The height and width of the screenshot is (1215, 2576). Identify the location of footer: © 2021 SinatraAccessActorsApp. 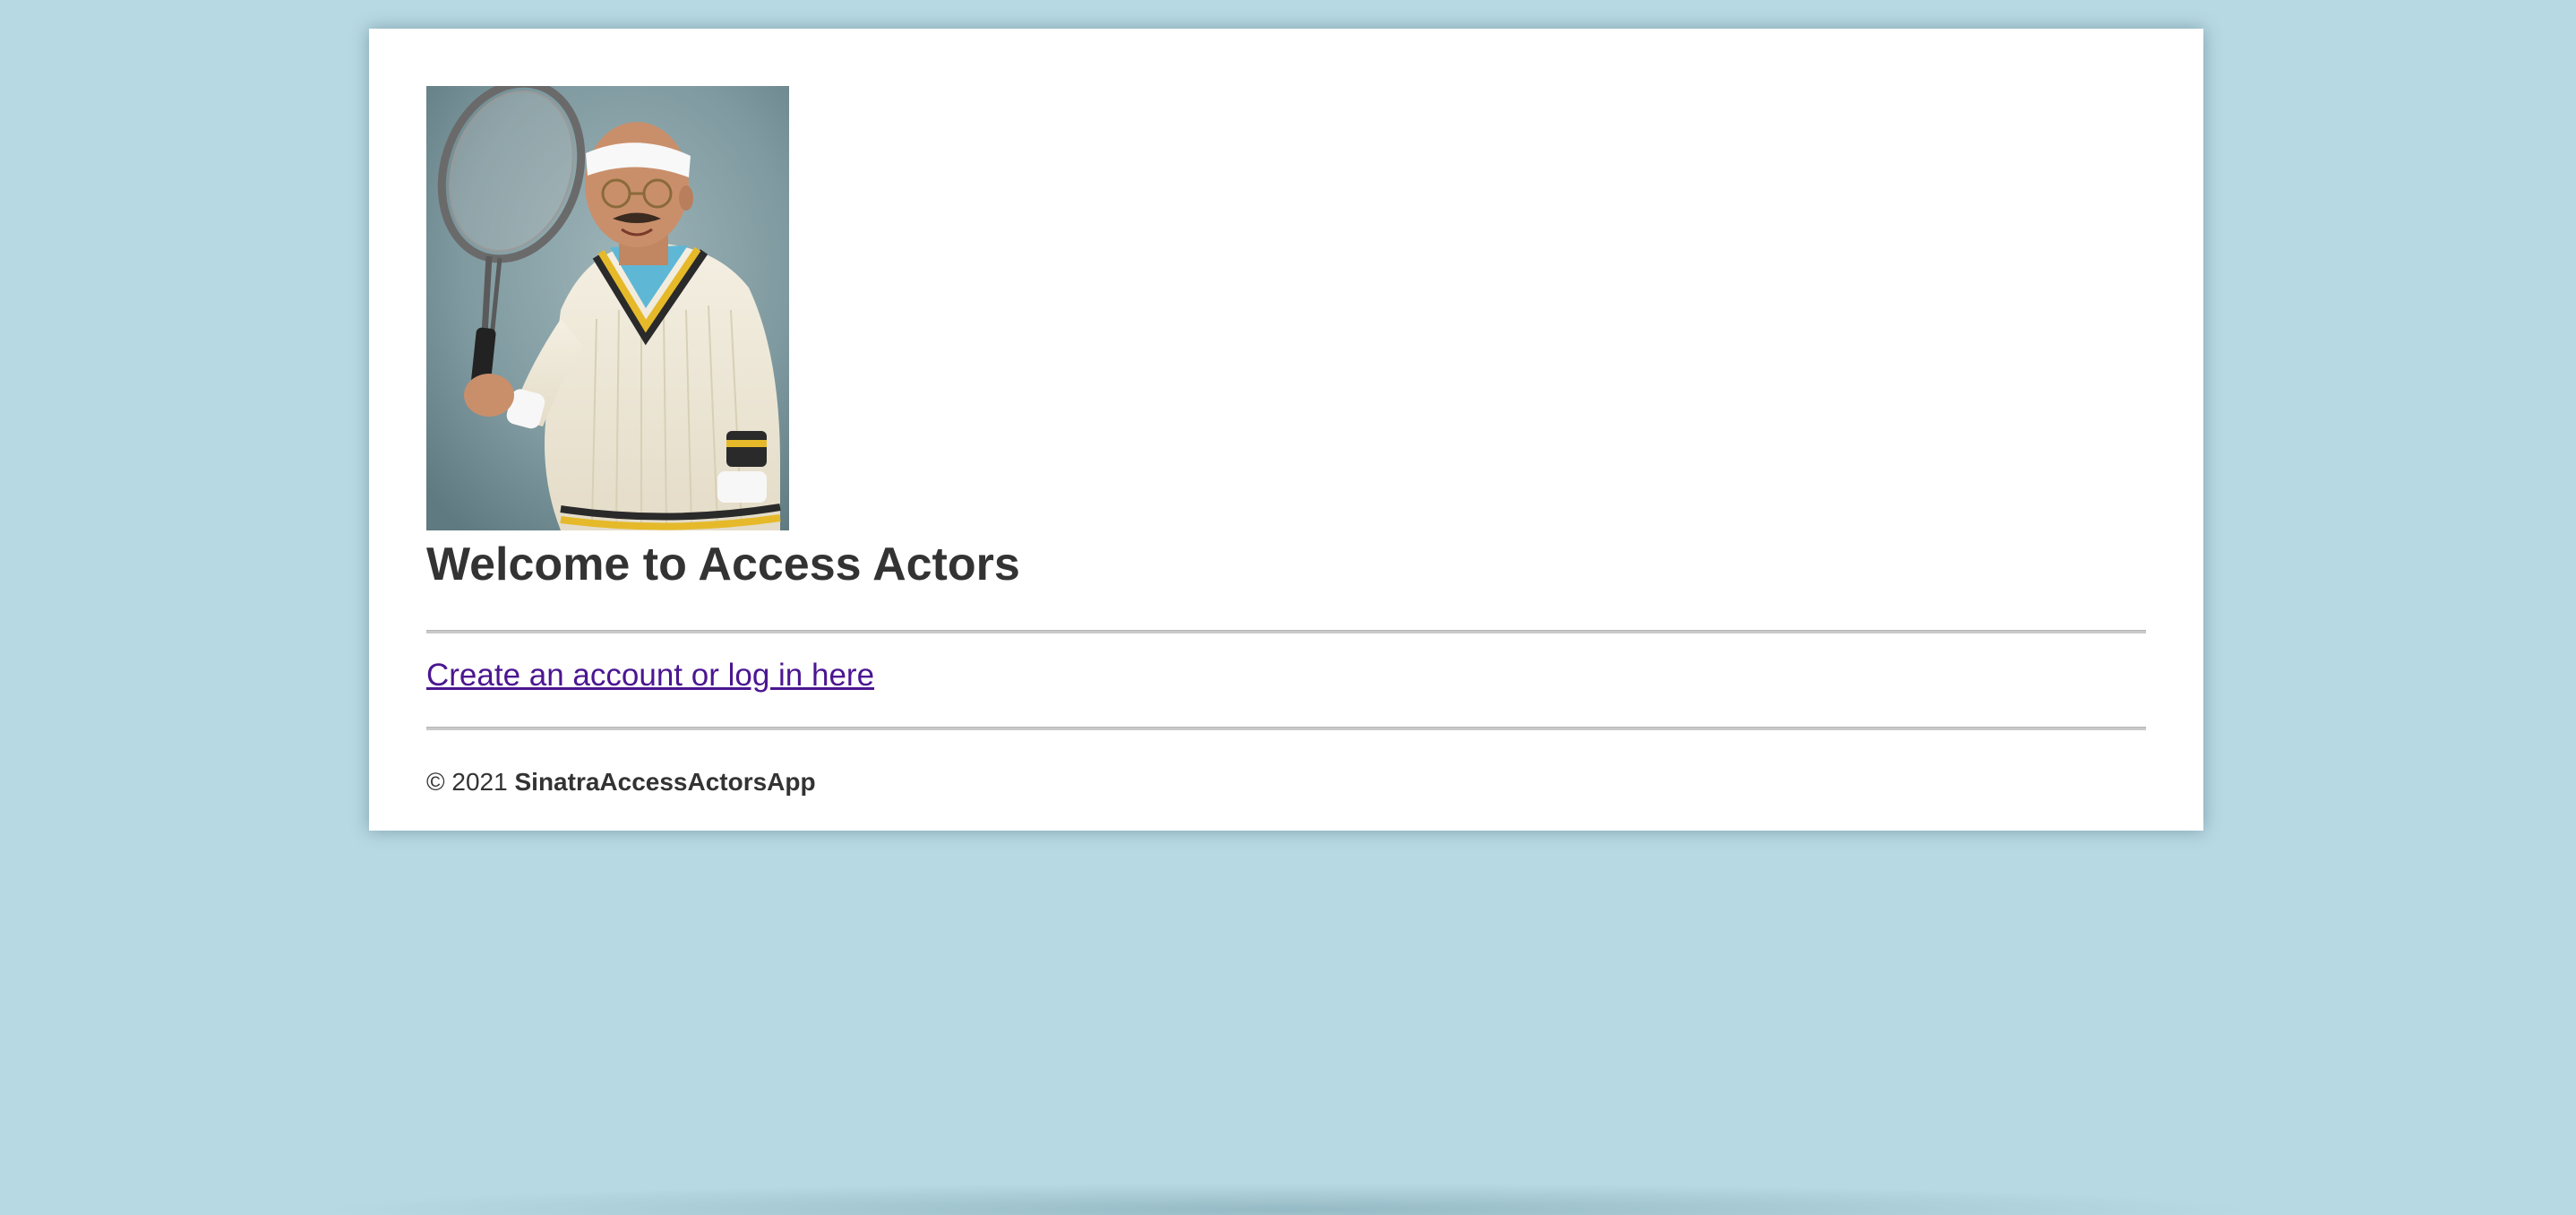
(621, 782).